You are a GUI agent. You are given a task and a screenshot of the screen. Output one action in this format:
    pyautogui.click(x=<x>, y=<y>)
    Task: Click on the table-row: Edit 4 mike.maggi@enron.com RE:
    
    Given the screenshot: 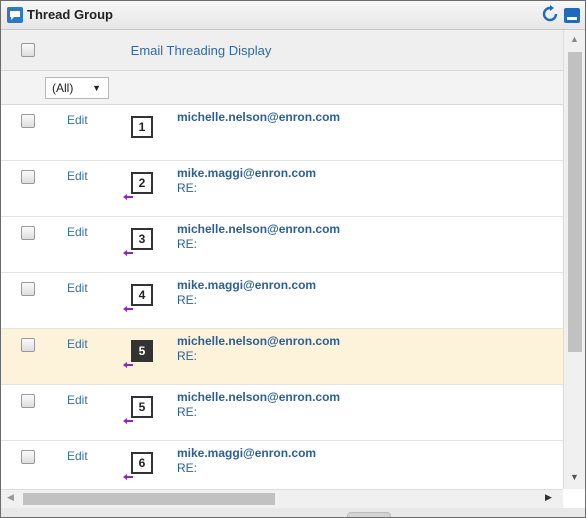 What is the action you would take?
    pyautogui.click(x=282, y=301)
    